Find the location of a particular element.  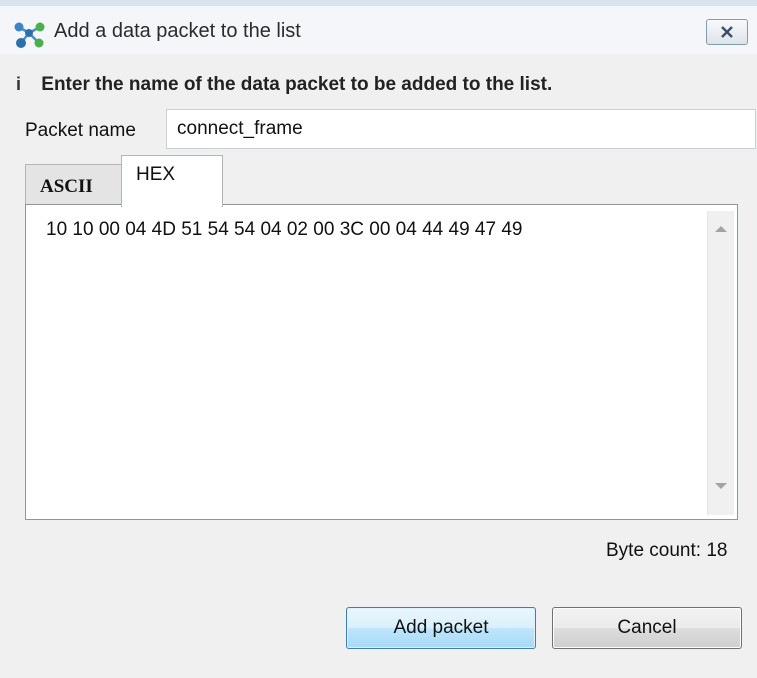

byte-count: Byte count: 18 is located at coordinates (667, 550).